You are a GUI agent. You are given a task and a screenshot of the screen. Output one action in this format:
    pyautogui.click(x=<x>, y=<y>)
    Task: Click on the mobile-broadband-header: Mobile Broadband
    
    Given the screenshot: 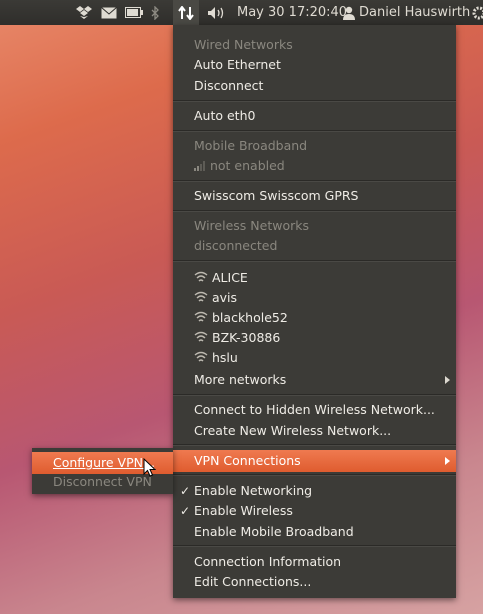 What is the action you would take?
    pyautogui.click(x=251, y=145)
    